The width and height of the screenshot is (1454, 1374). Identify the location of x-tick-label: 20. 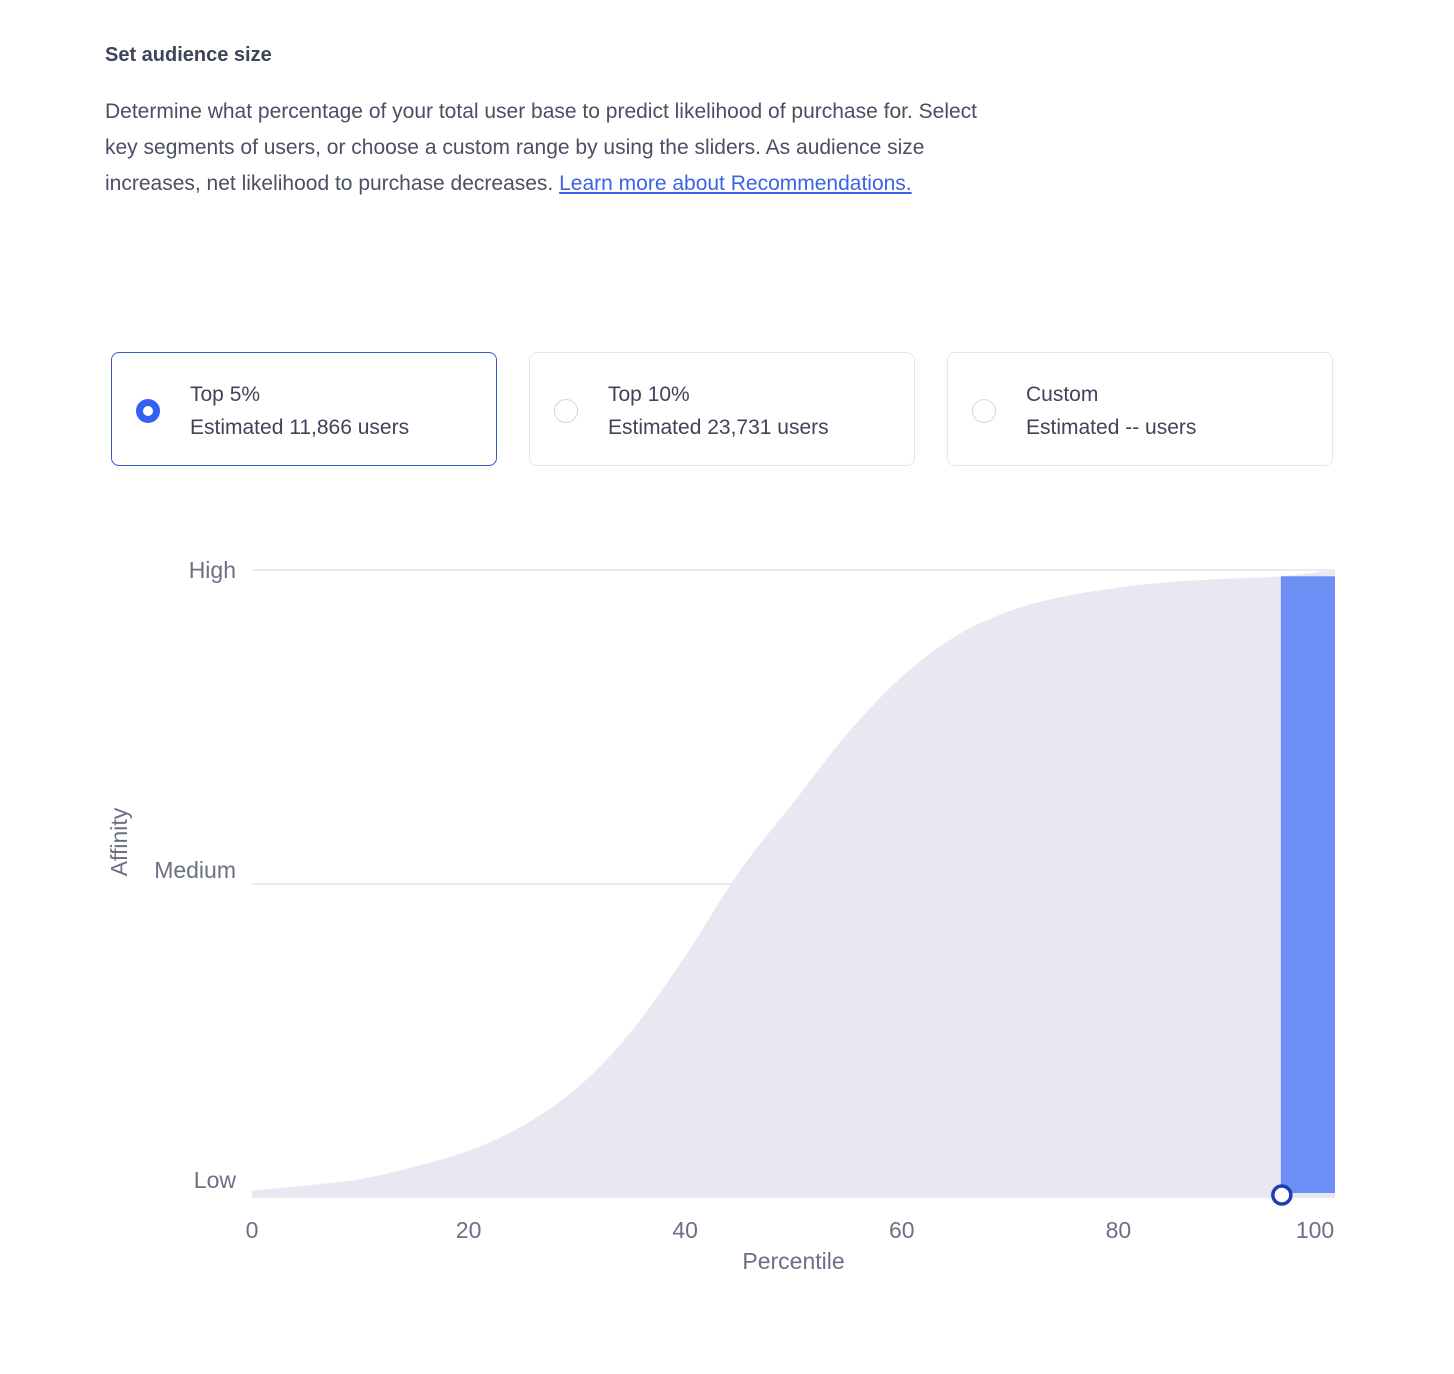
(469, 1230).